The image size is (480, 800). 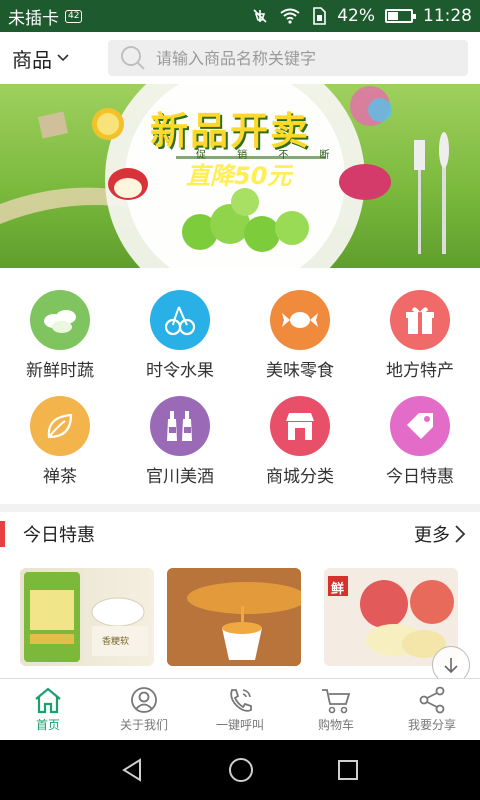 I want to click on search-box, so click(x=288, y=58).